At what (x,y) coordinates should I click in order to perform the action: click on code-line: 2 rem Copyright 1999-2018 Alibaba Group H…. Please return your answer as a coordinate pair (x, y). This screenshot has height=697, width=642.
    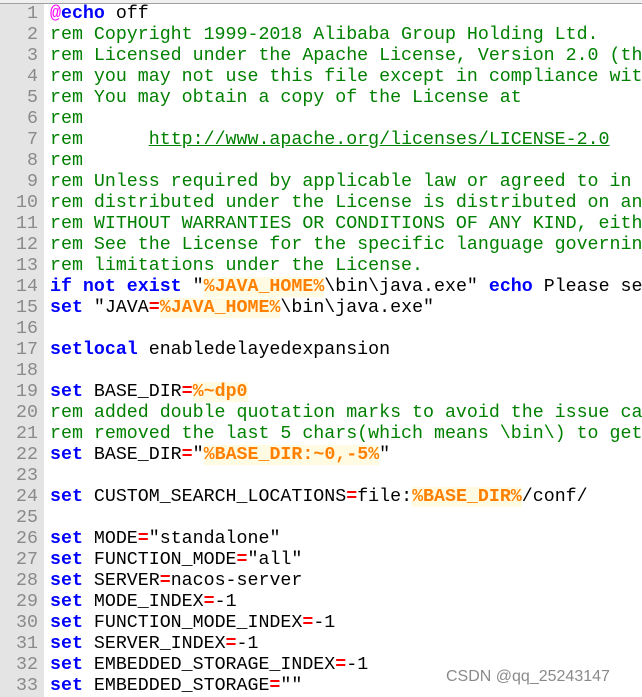
    Looking at the image, I should click on (321, 35).